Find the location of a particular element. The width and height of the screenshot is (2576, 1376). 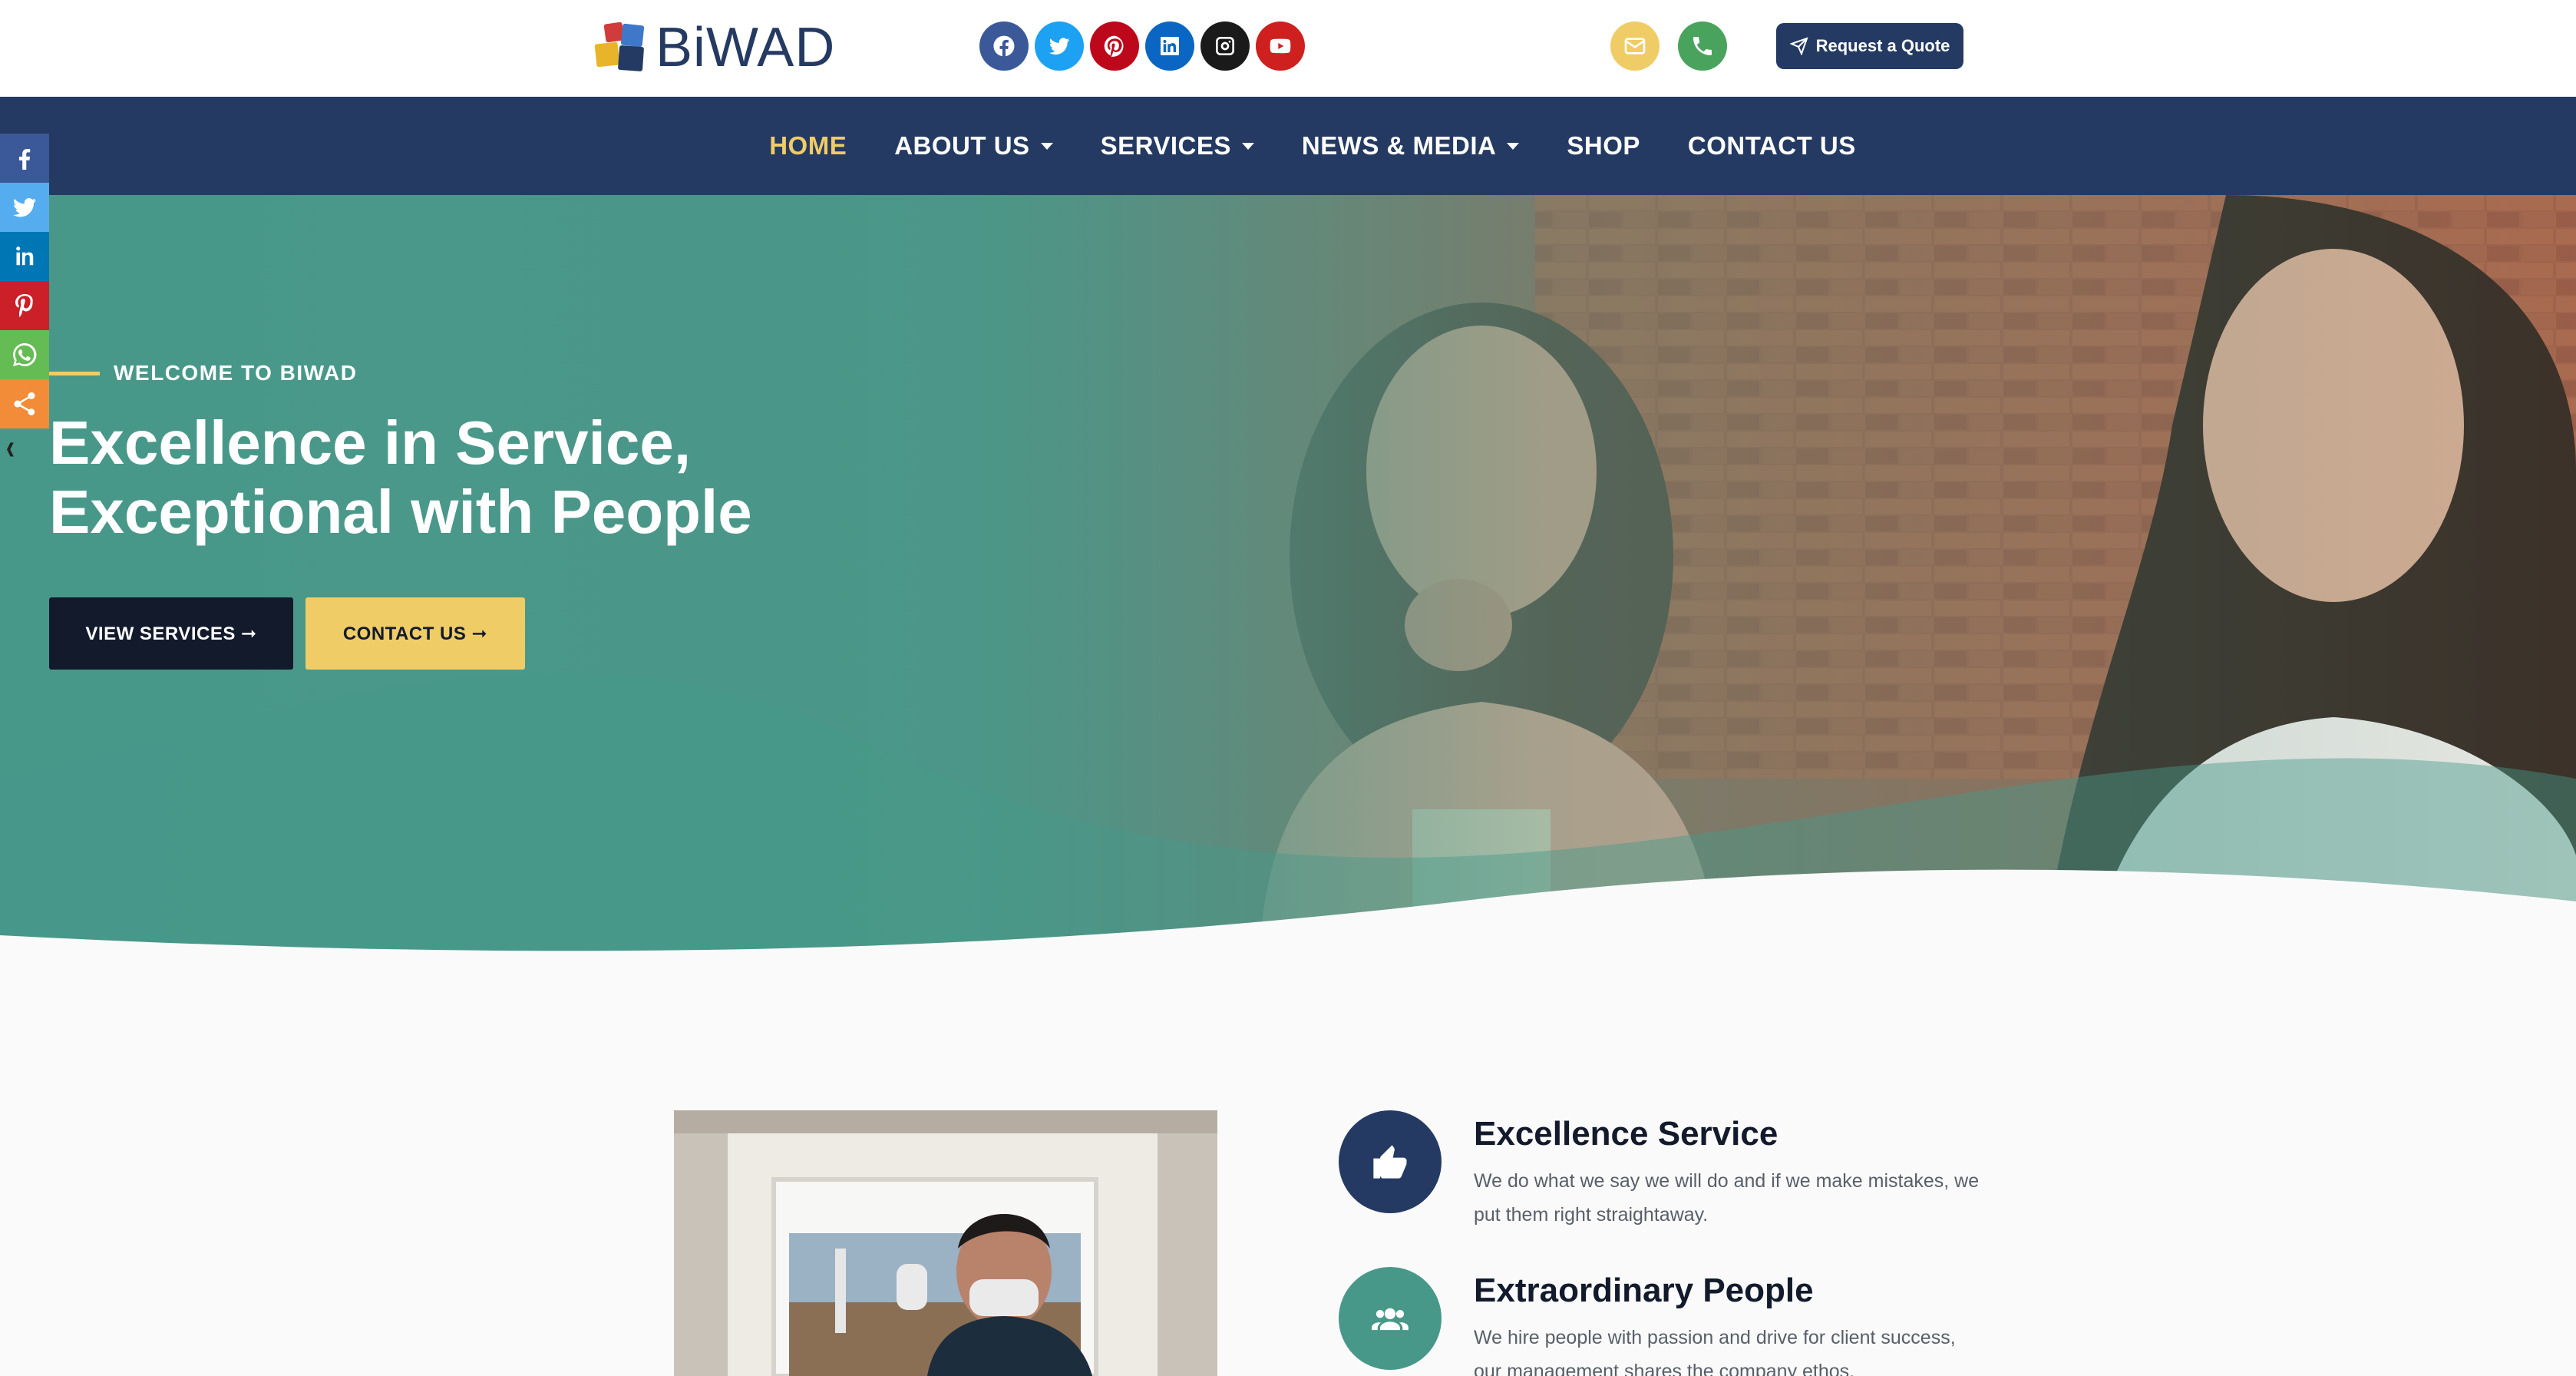

site-logo: BiWAD is located at coordinates (713, 48).